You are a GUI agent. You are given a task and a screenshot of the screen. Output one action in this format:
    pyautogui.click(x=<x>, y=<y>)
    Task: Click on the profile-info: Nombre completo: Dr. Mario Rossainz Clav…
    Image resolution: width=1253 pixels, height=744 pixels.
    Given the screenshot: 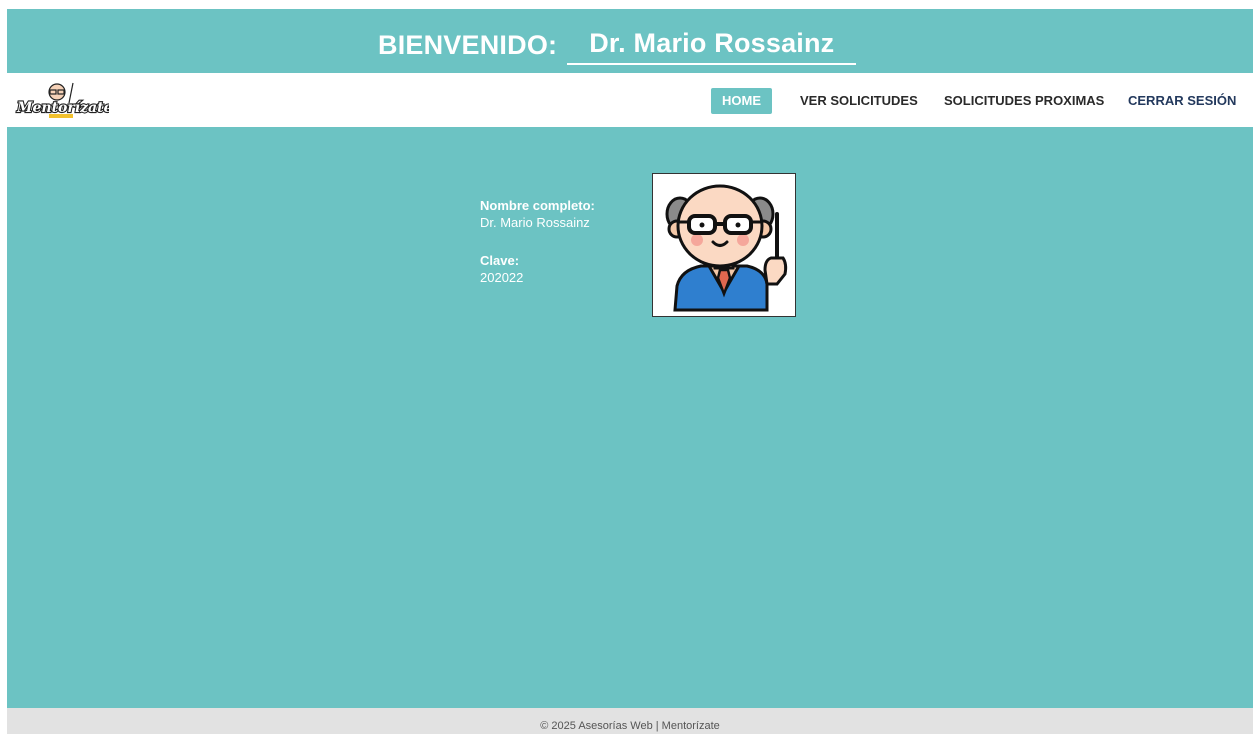 What is the action you would take?
    pyautogui.click(x=537, y=241)
    